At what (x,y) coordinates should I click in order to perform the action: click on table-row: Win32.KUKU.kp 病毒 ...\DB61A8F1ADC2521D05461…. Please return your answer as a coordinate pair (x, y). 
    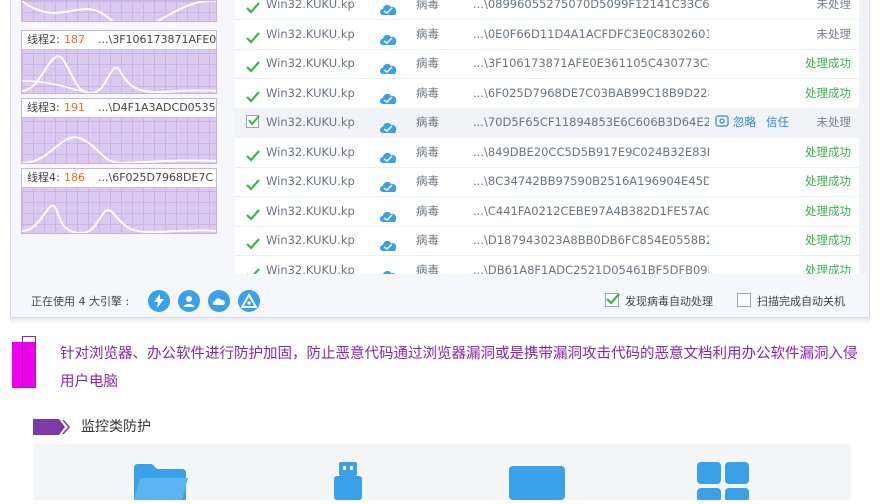
    Looking at the image, I should click on (547, 265).